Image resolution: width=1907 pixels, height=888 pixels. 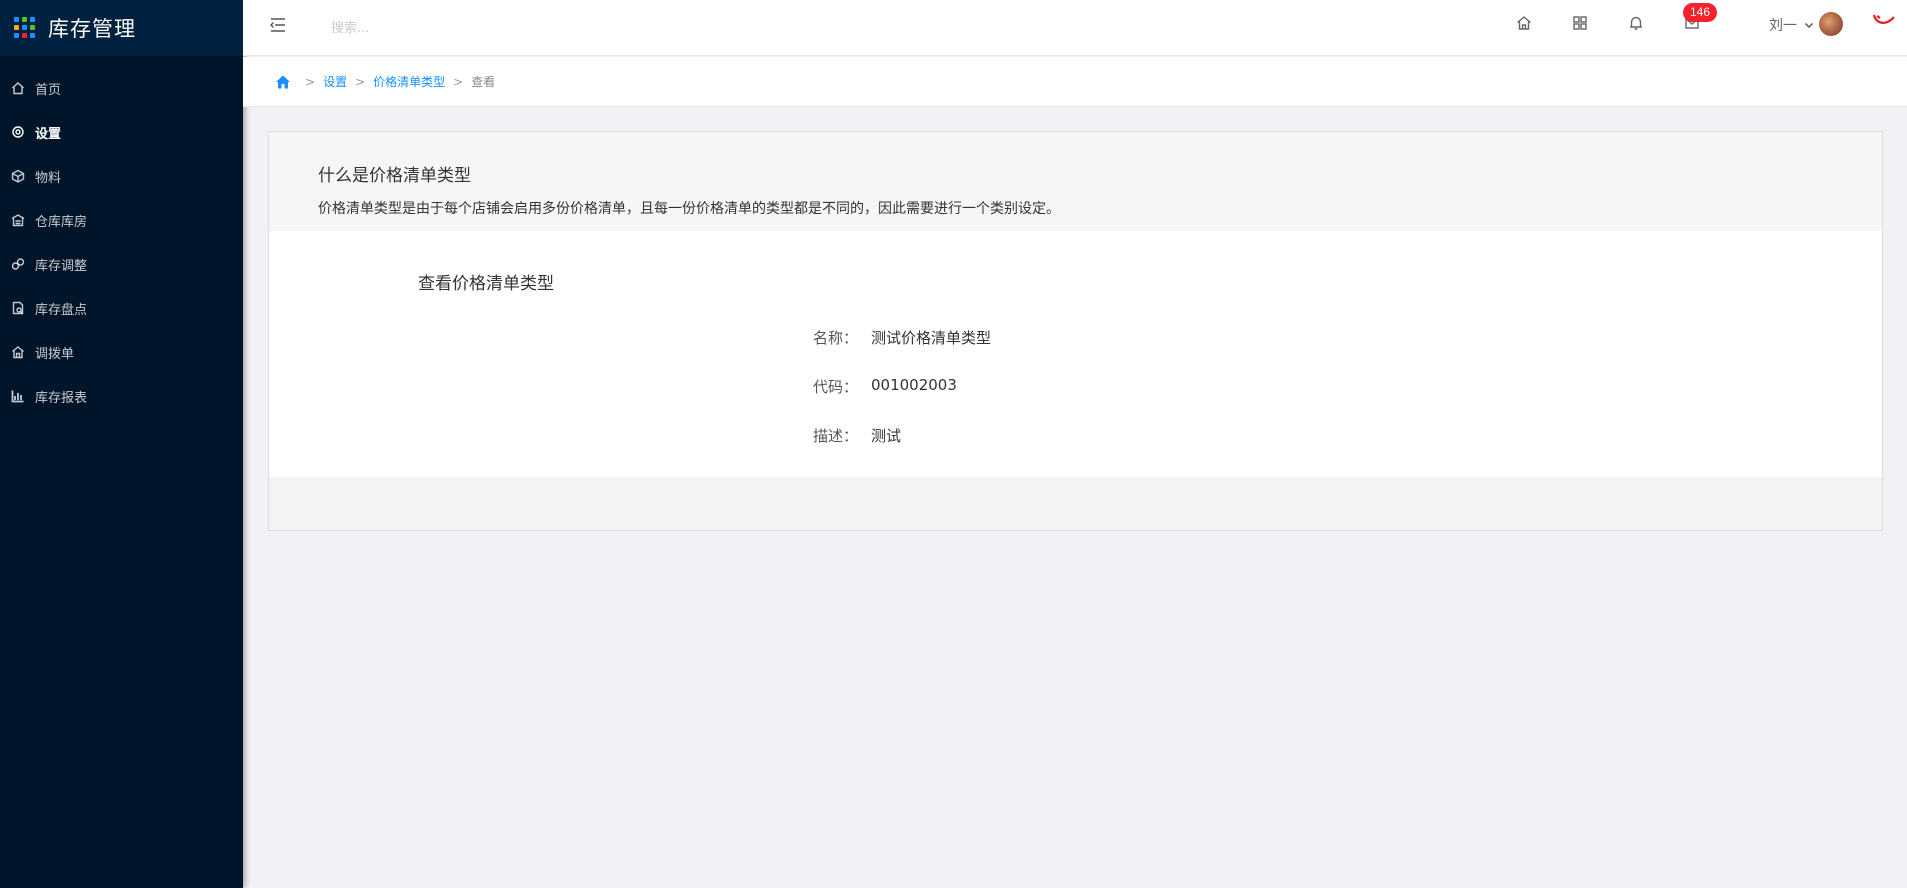 I want to click on field-label: 代码：, so click(x=836, y=387).